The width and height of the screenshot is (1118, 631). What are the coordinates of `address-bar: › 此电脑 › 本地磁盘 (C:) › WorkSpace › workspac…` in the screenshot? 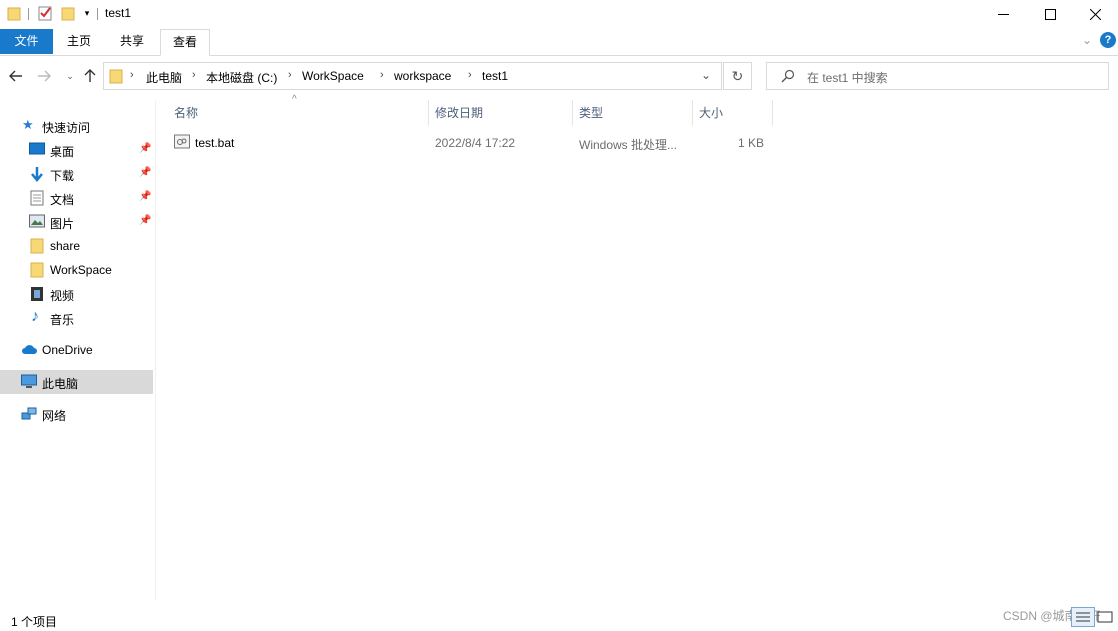 It's located at (412, 76).